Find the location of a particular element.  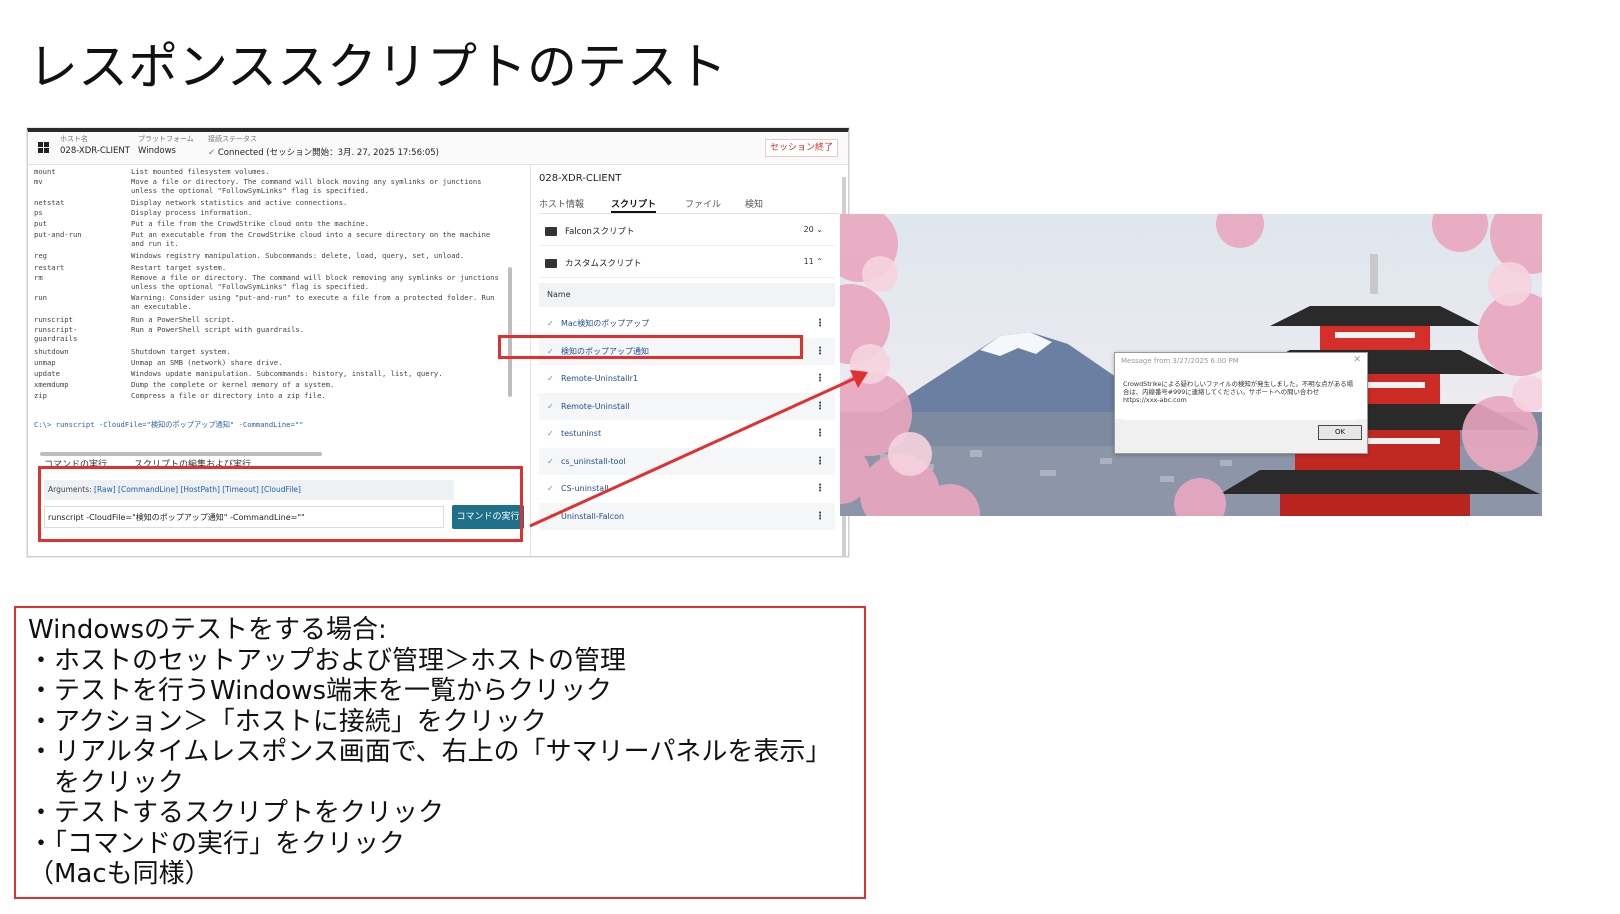

instruction-line: ・アクション＞「ホストに接続」をクリック is located at coordinates (287, 721).